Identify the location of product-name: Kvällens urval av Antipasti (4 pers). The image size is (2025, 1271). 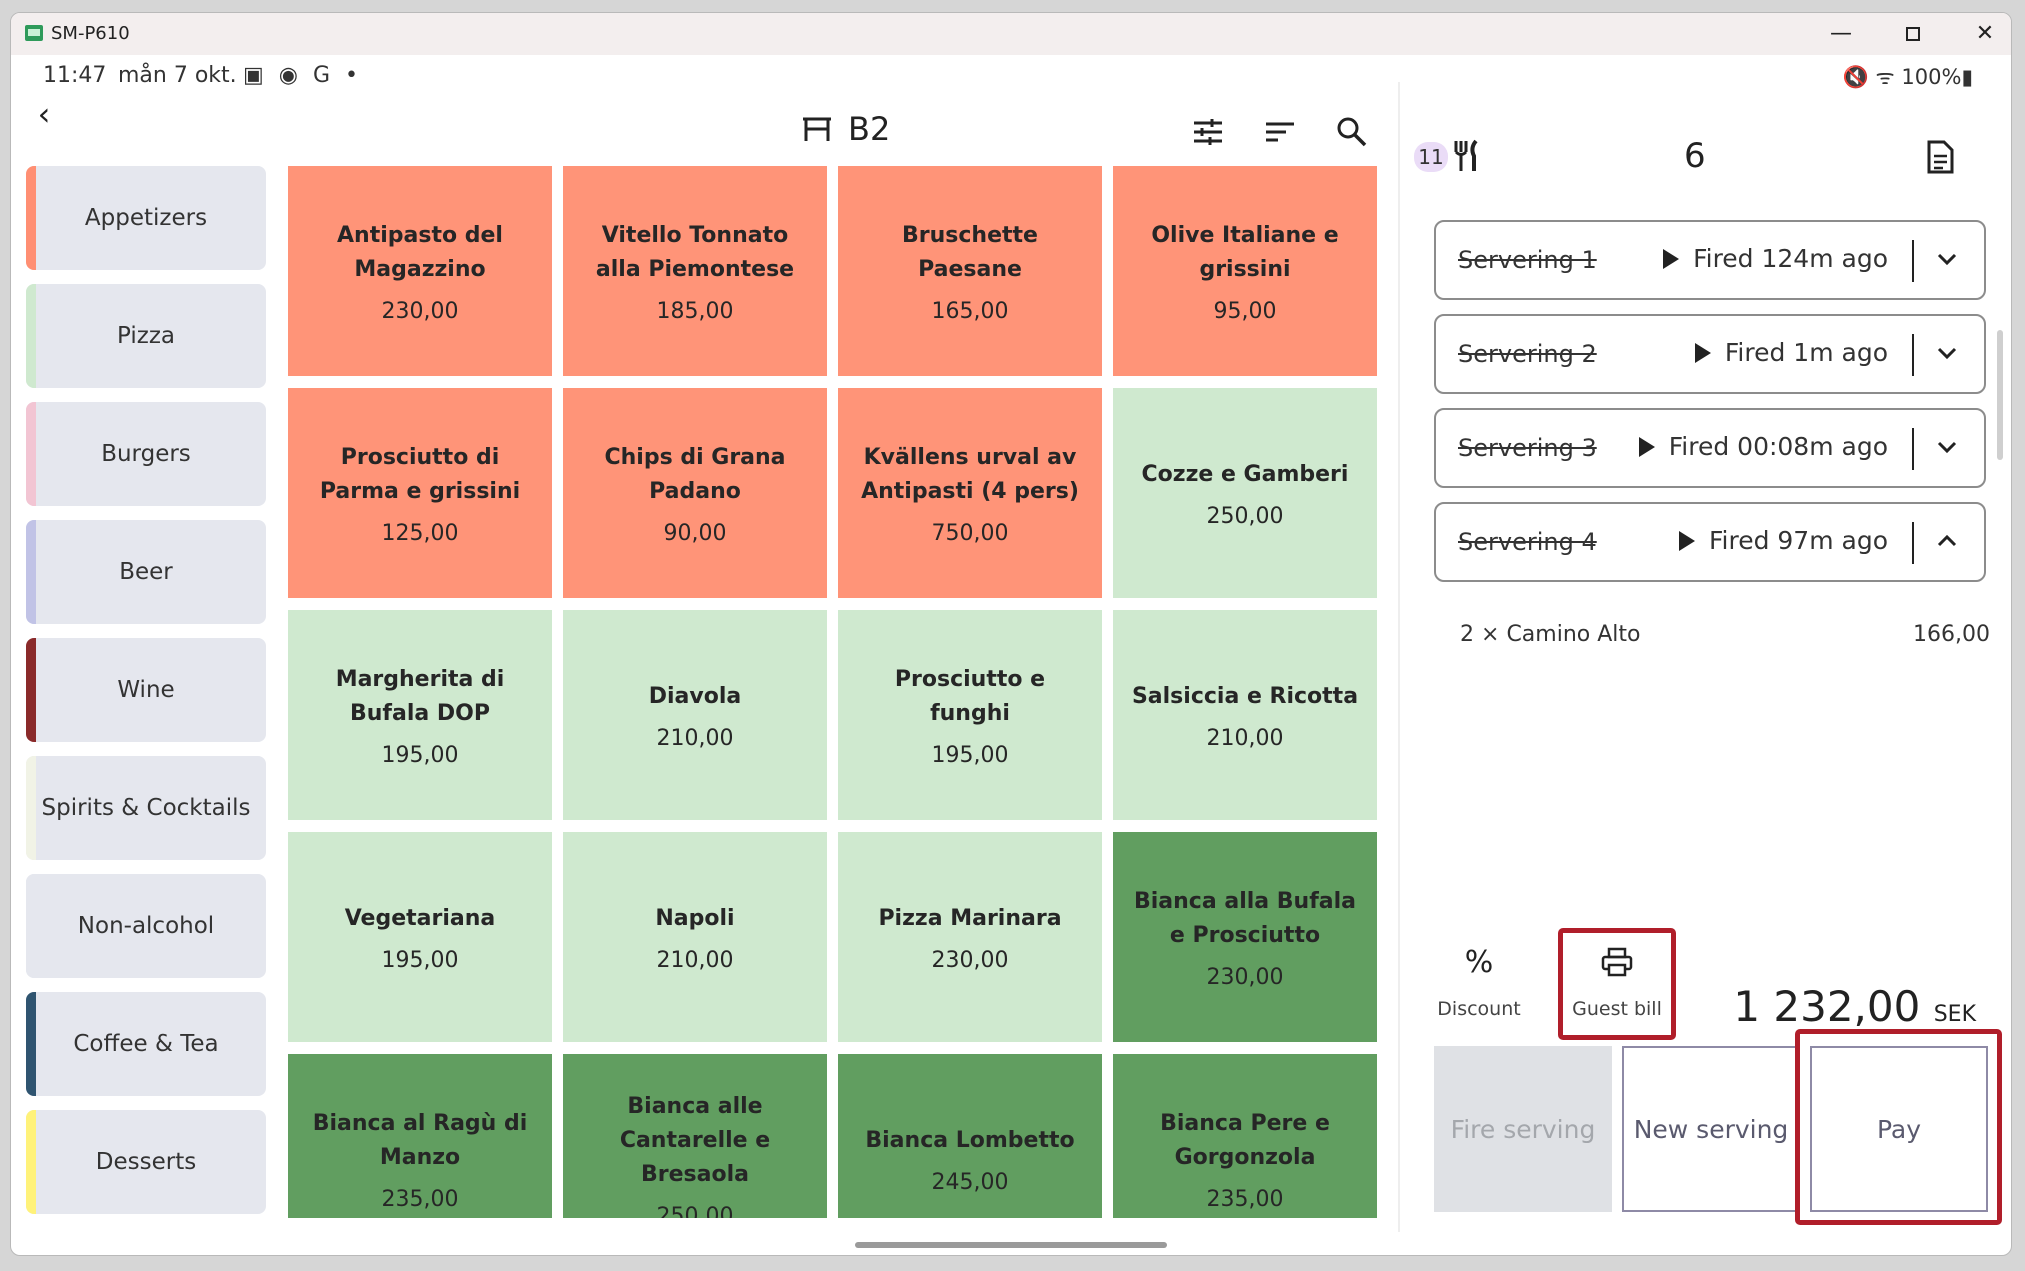
(970, 474).